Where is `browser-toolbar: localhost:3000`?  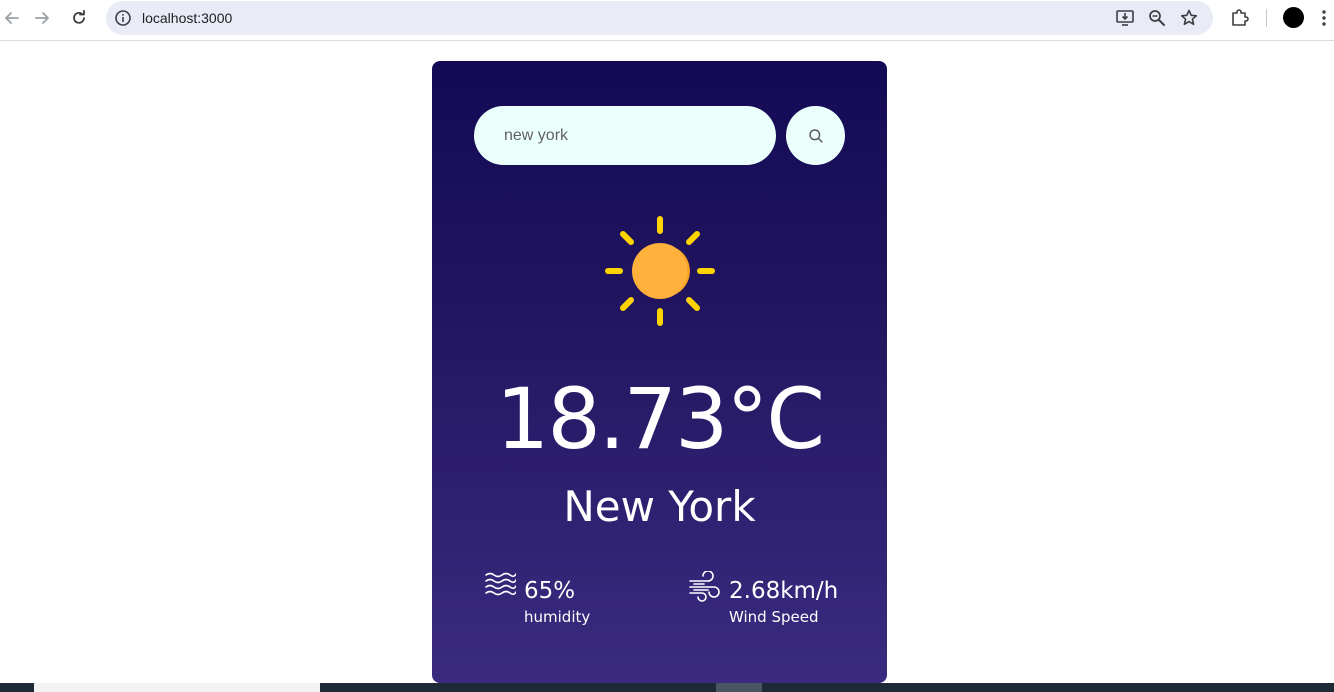 browser-toolbar: localhost:3000 is located at coordinates (667, 18).